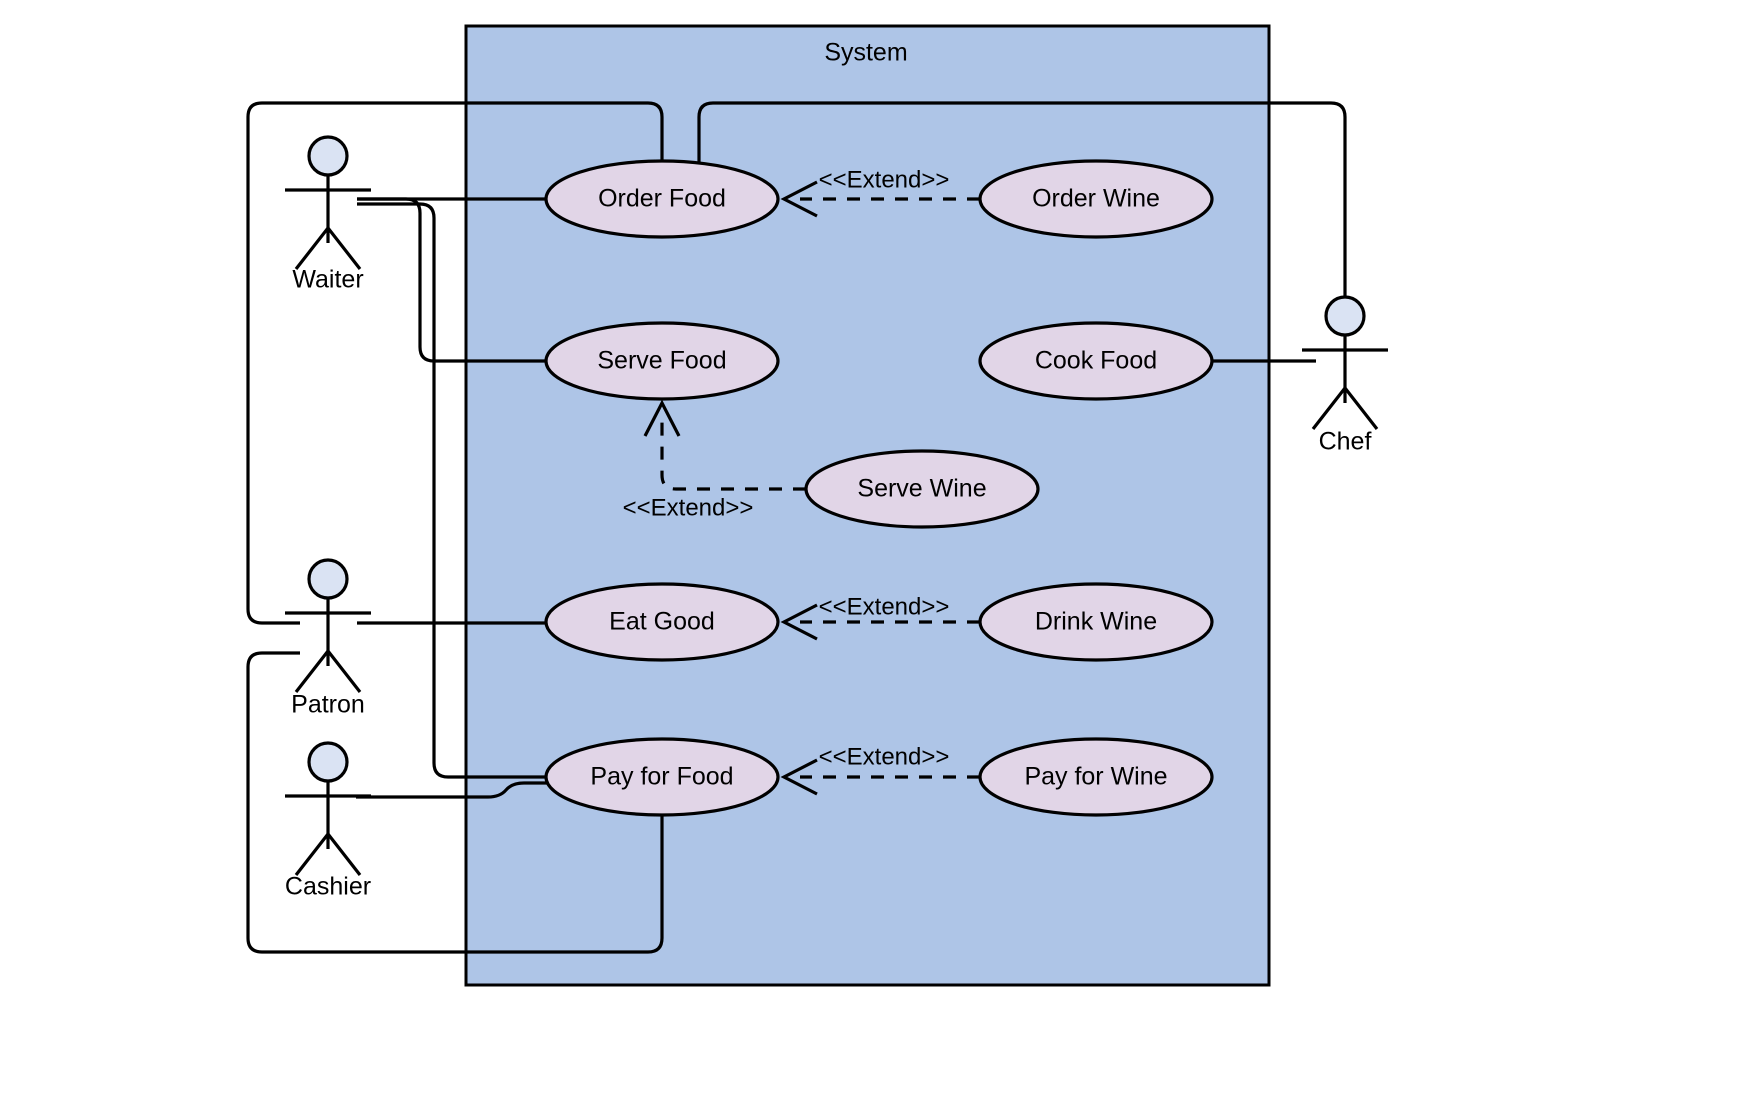 The height and width of the screenshot is (1110, 1744). I want to click on use-case-label: Order Food, so click(662, 199).